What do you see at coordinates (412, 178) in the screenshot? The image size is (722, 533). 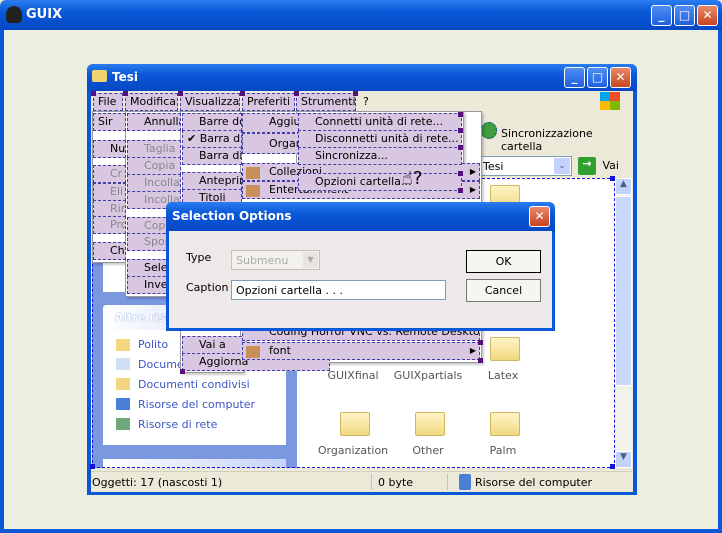 I see `help-cursor-icon: ☝?` at bounding box center [412, 178].